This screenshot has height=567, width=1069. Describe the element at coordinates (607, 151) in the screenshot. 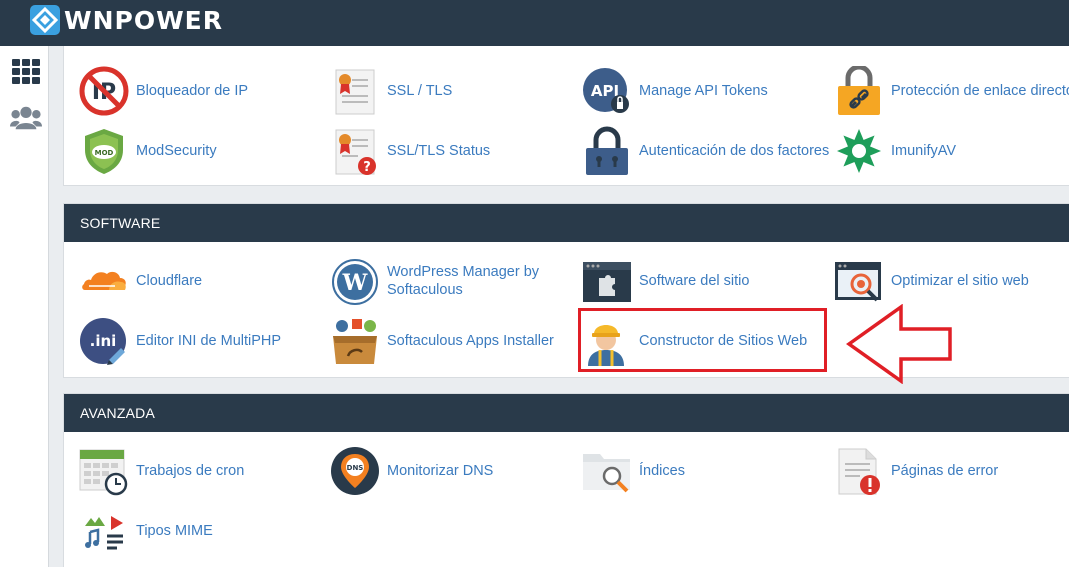

I see `padlock-icon` at that location.